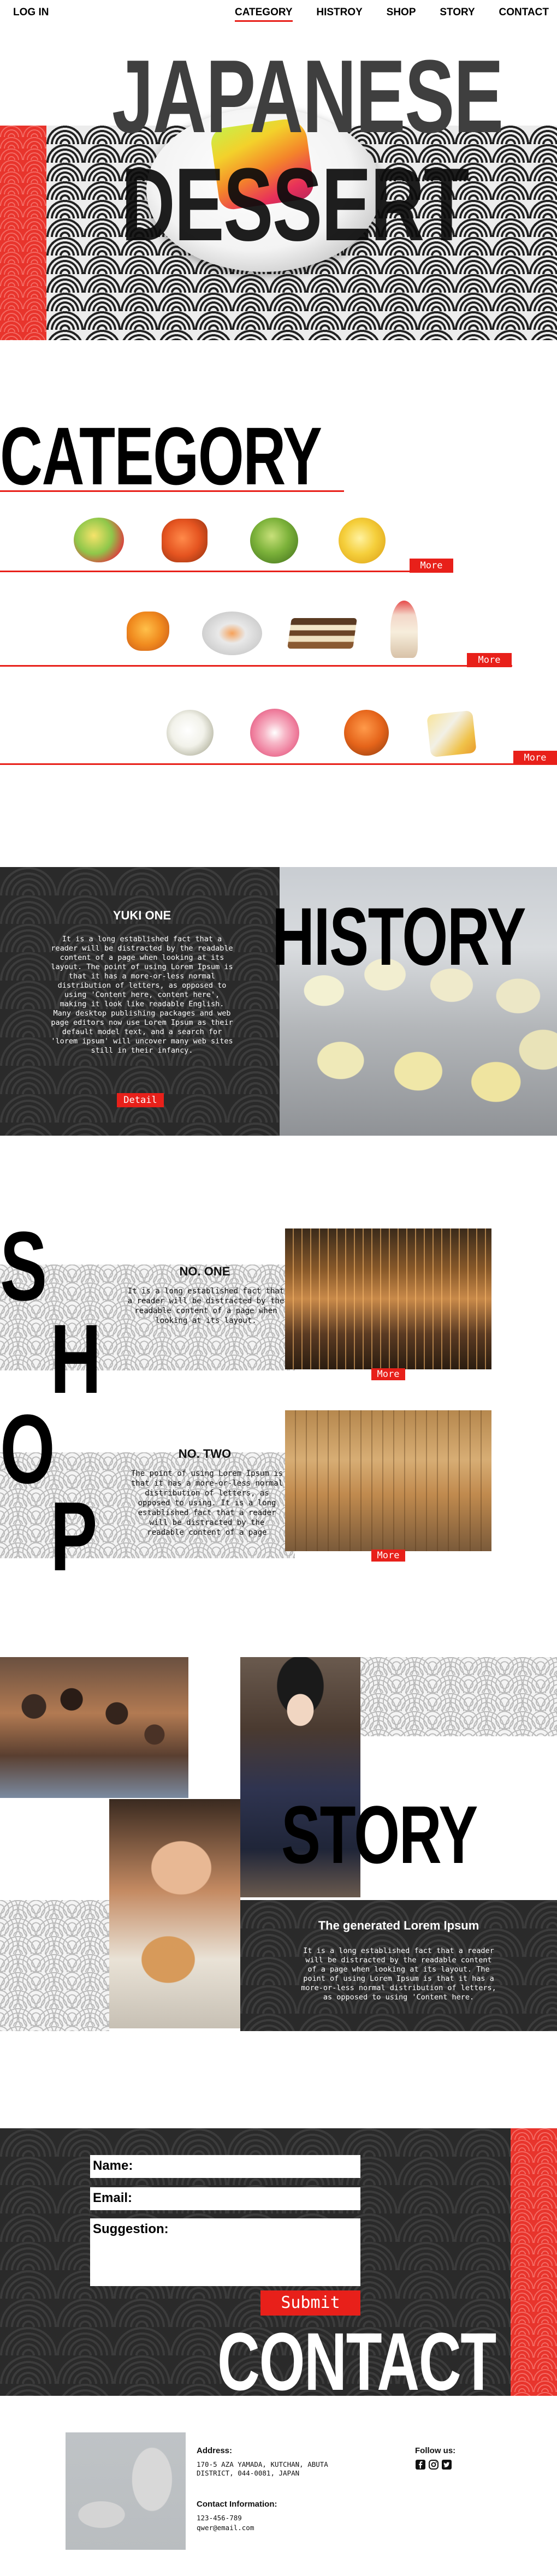 This screenshot has width=557, height=2576. I want to click on shop-item1-photo, so click(388, 1298).